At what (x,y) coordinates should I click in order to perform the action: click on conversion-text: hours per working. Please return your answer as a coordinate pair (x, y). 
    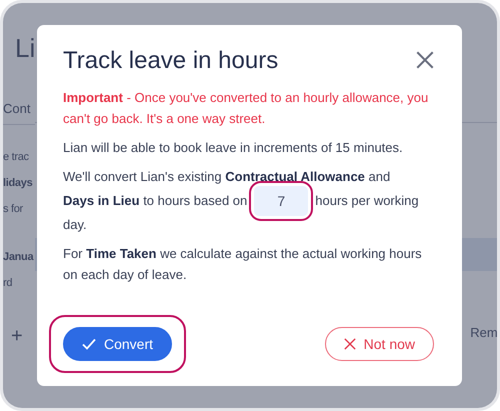
    Looking at the image, I should click on (367, 201).